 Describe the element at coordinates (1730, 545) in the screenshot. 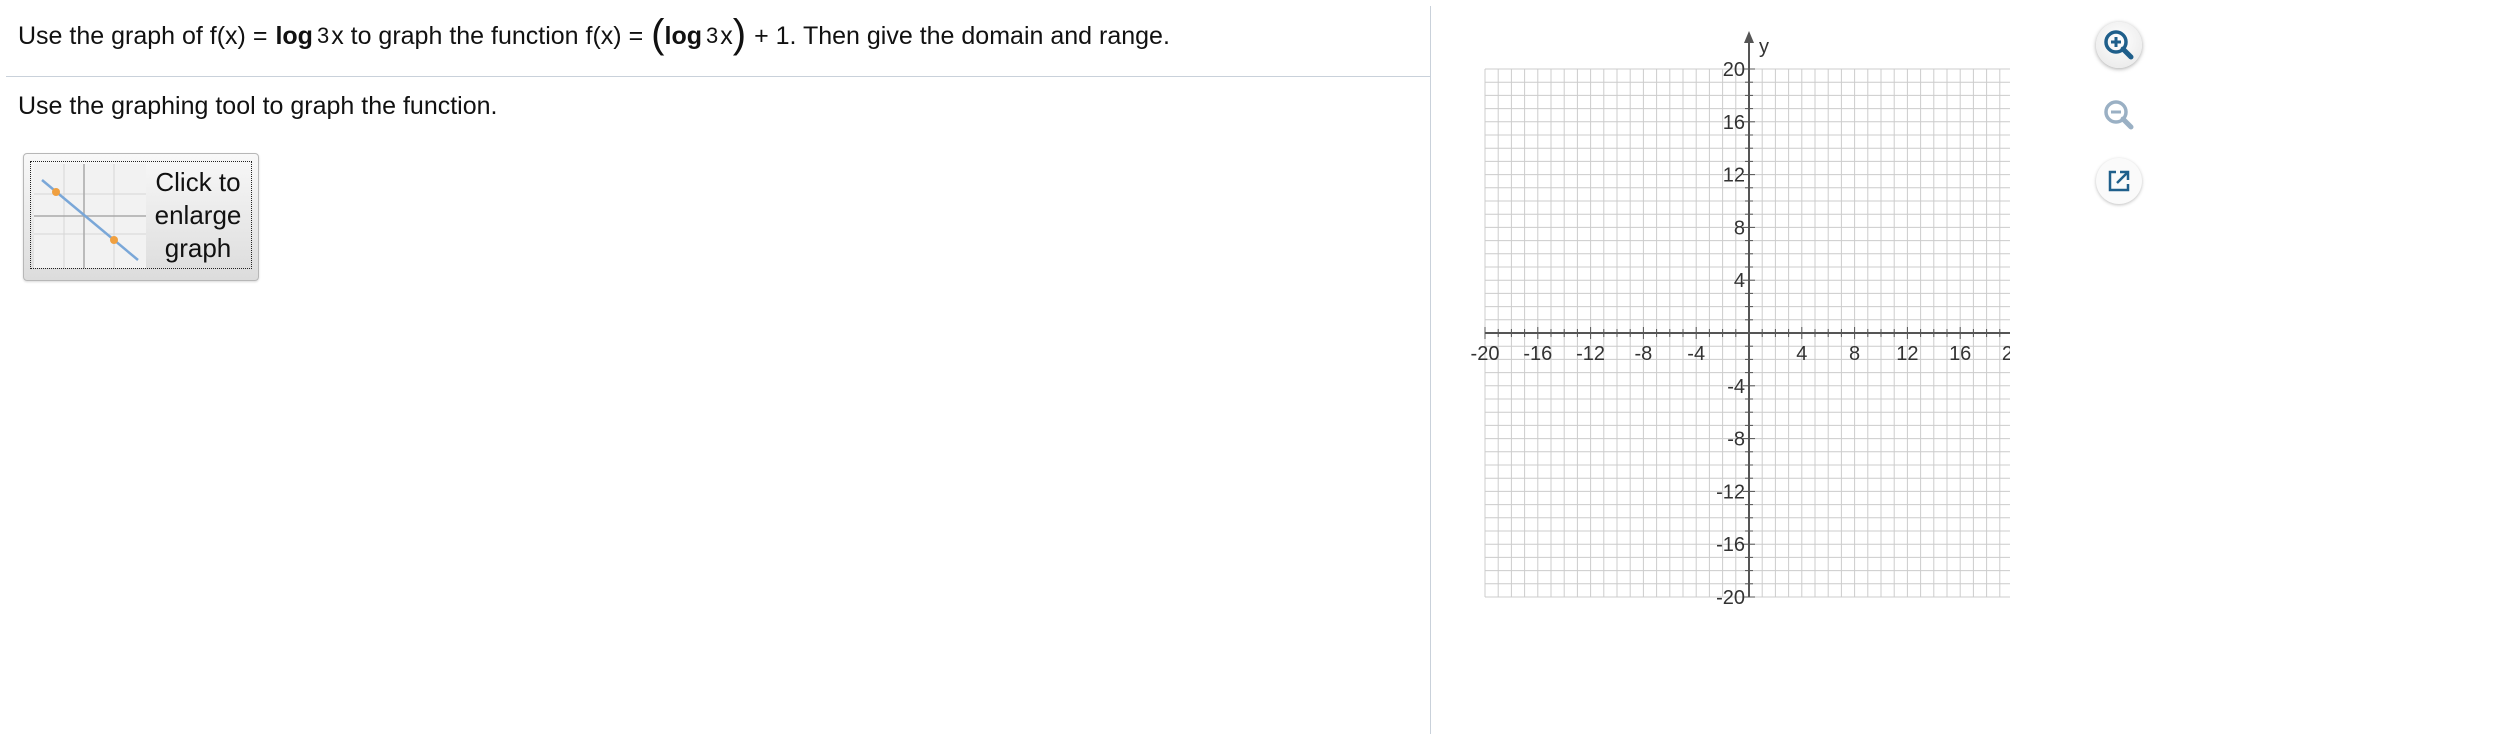

I see `y-tick-label: -16` at that location.